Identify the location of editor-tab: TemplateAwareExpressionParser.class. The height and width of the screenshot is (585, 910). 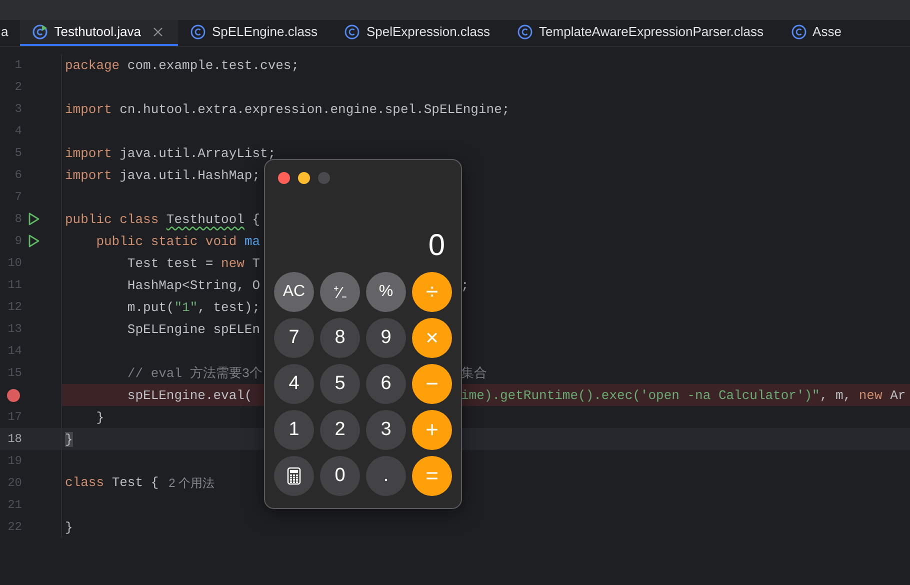
(642, 33).